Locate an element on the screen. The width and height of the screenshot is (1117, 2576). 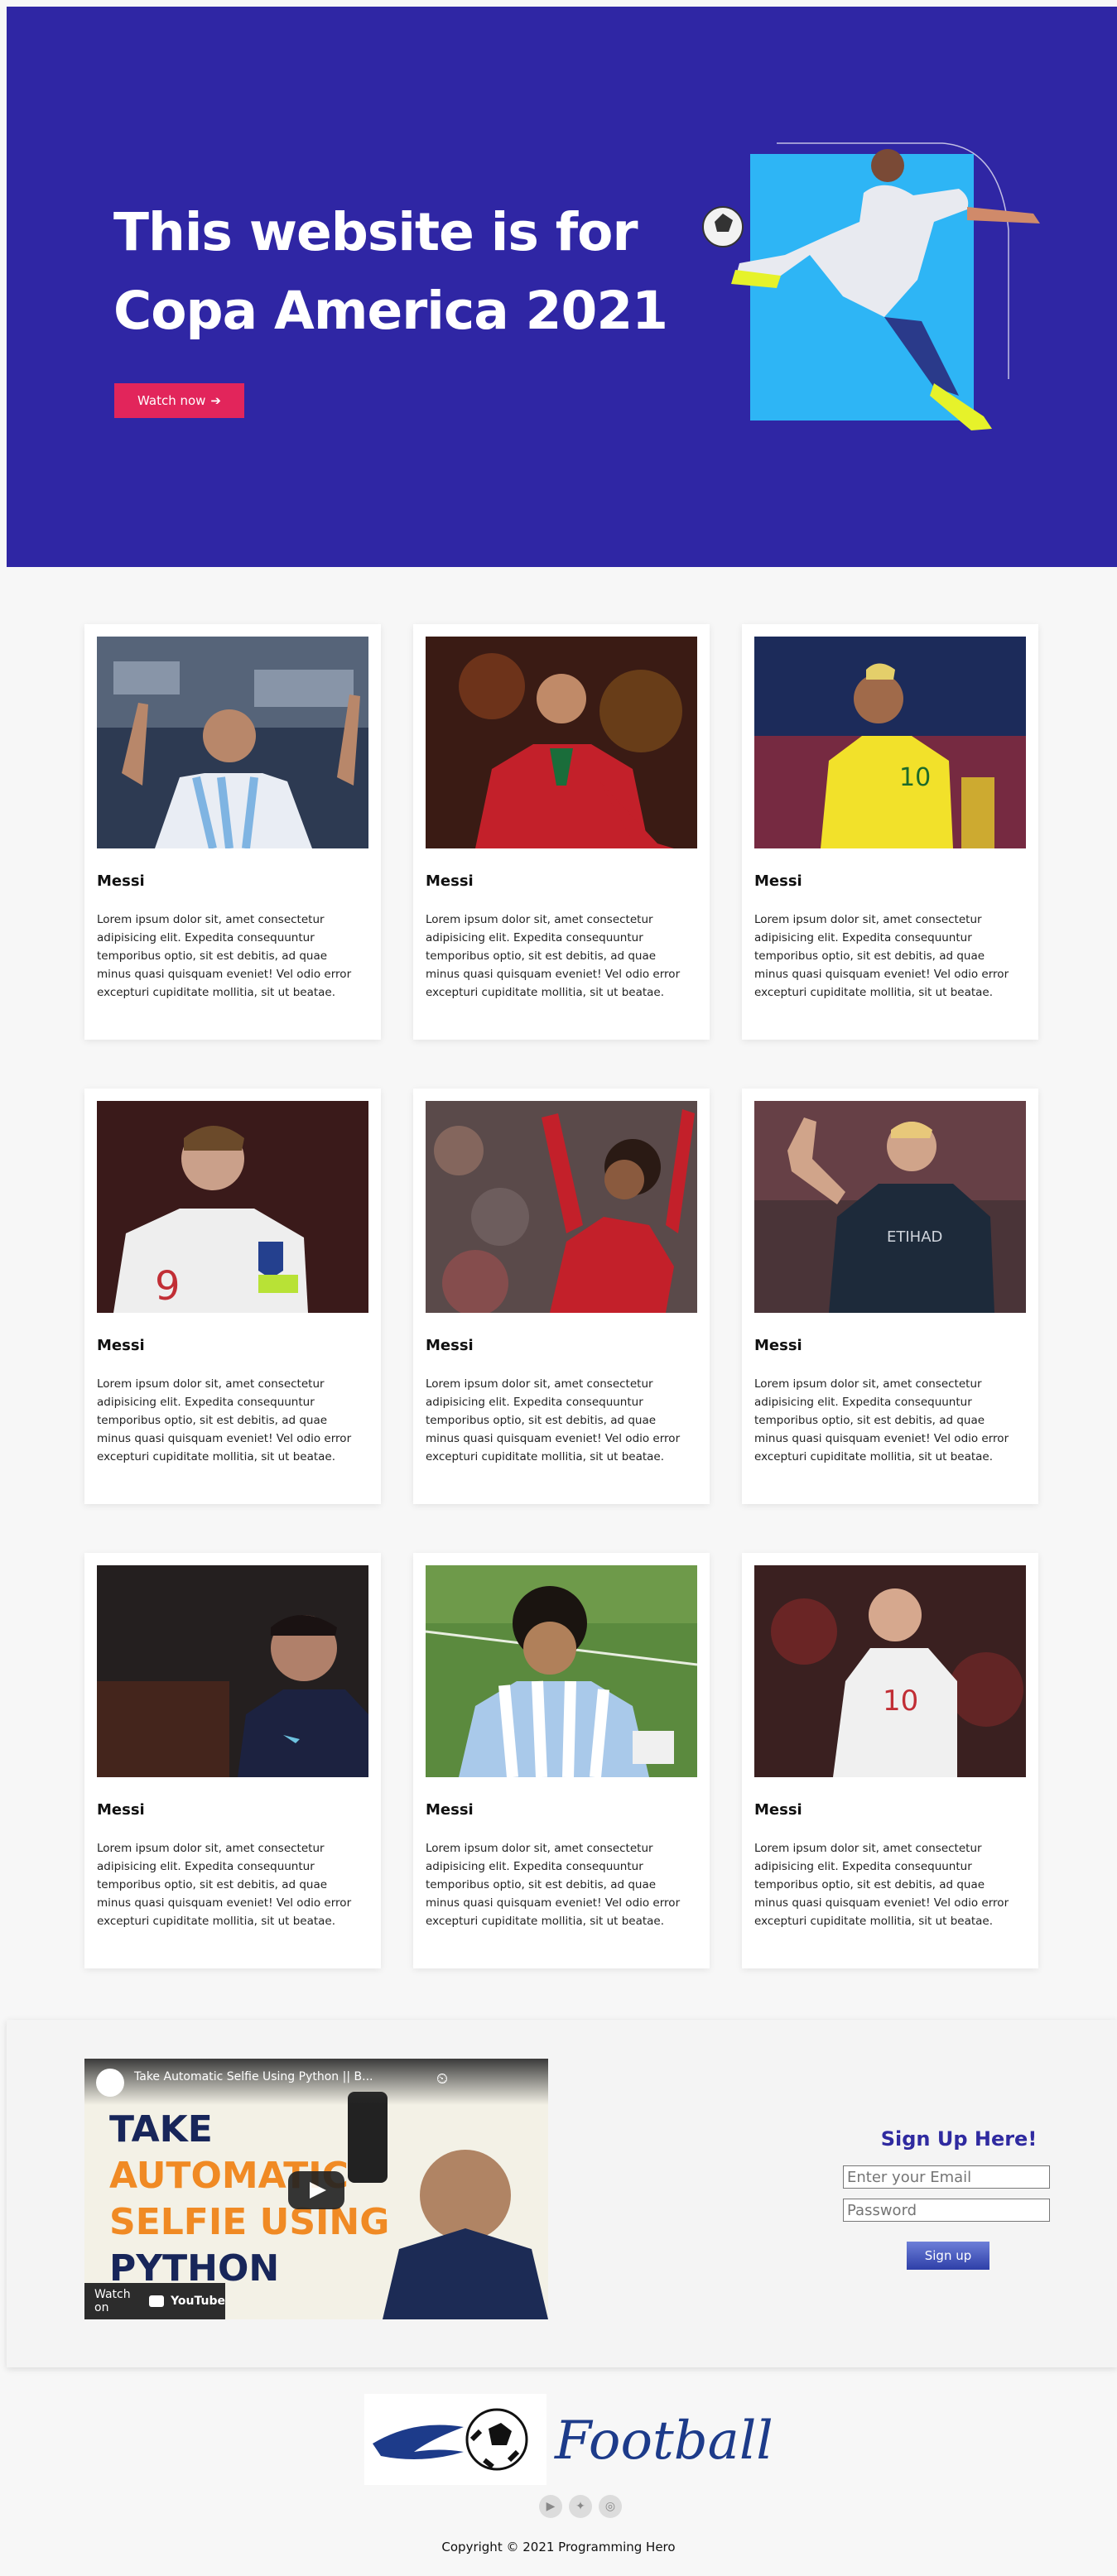
svg-text: ETIHAD is located at coordinates (914, 1237).